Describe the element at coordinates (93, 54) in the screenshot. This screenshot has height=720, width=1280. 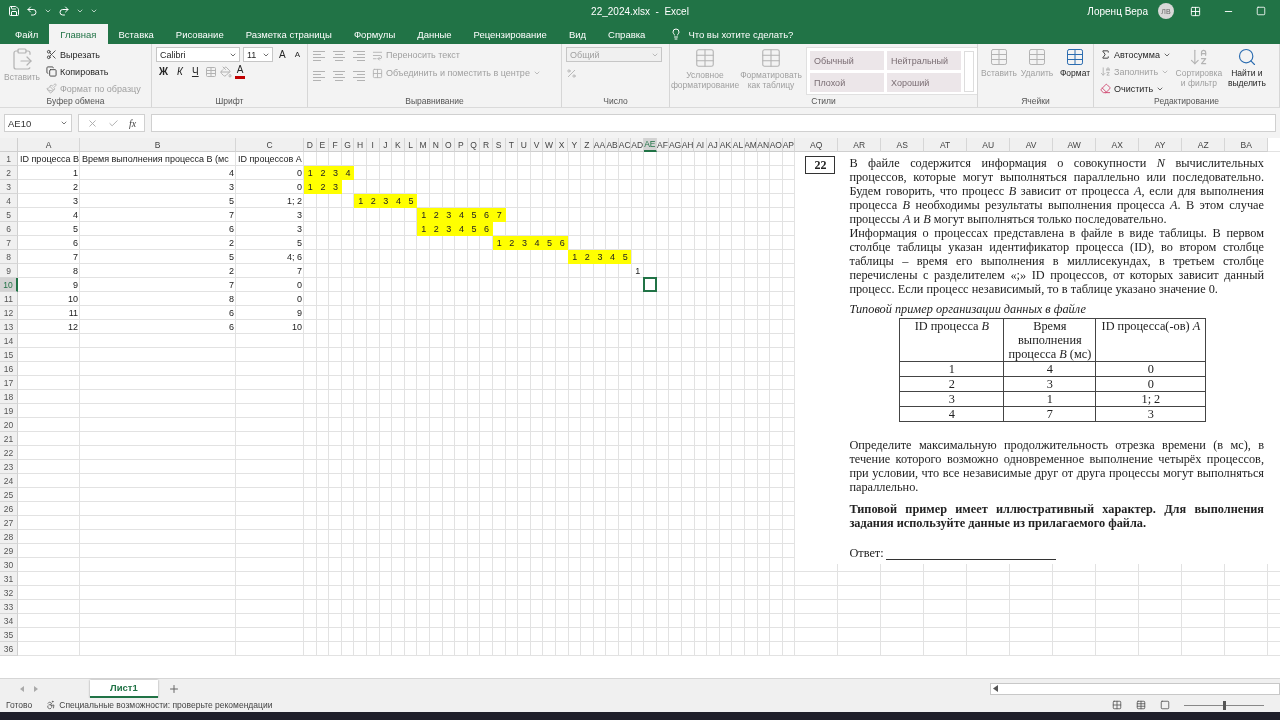
I see `clipboard-button: Вырезать` at that location.